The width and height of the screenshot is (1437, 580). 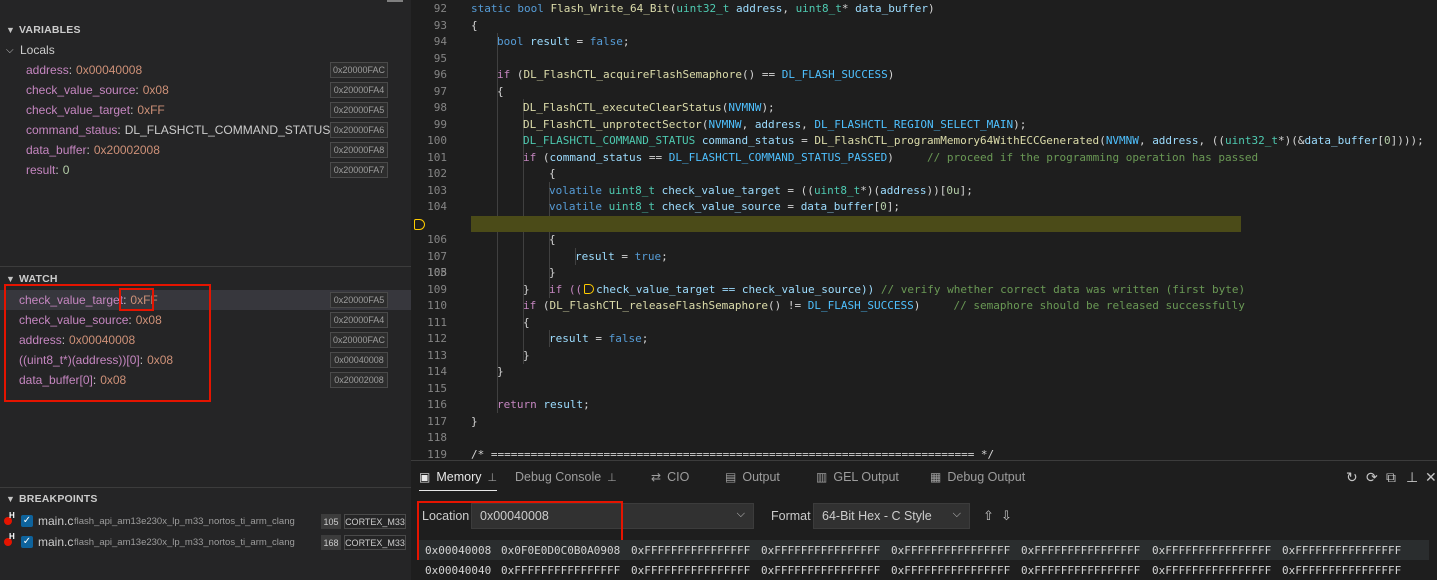 What do you see at coordinates (1391, 477) in the screenshot?
I see `new-window-icon: ⧉` at bounding box center [1391, 477].